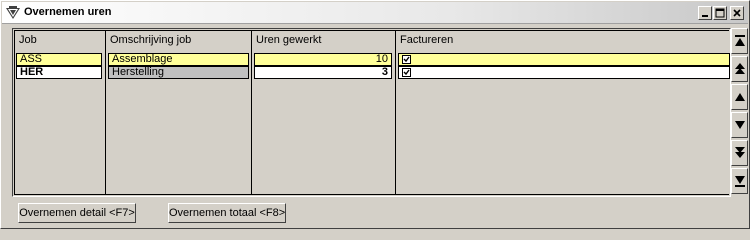  I want to click on page-up-button, so click(739, 69).